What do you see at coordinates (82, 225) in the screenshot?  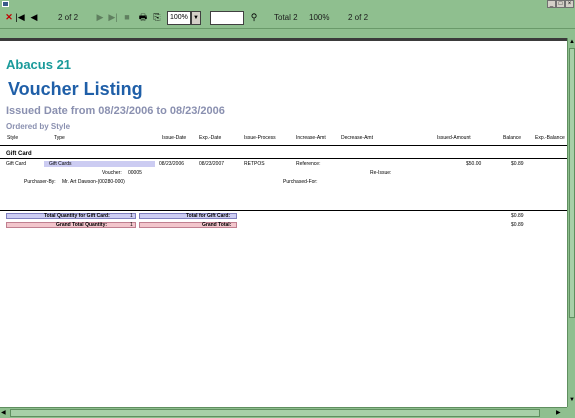 I see `grand-qty-label: Grand Total Quantity:` at bounding box center [82, 225].